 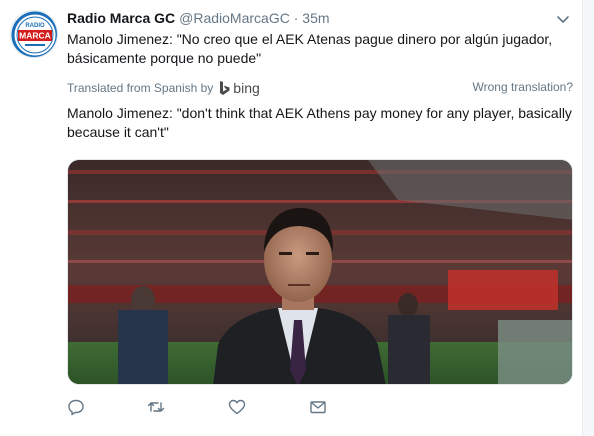 What do you see at coordinates (140, 88) in the screenshot?
I see `translated-from-label: Translated from Spanish by` at bounding box center [140, 88].